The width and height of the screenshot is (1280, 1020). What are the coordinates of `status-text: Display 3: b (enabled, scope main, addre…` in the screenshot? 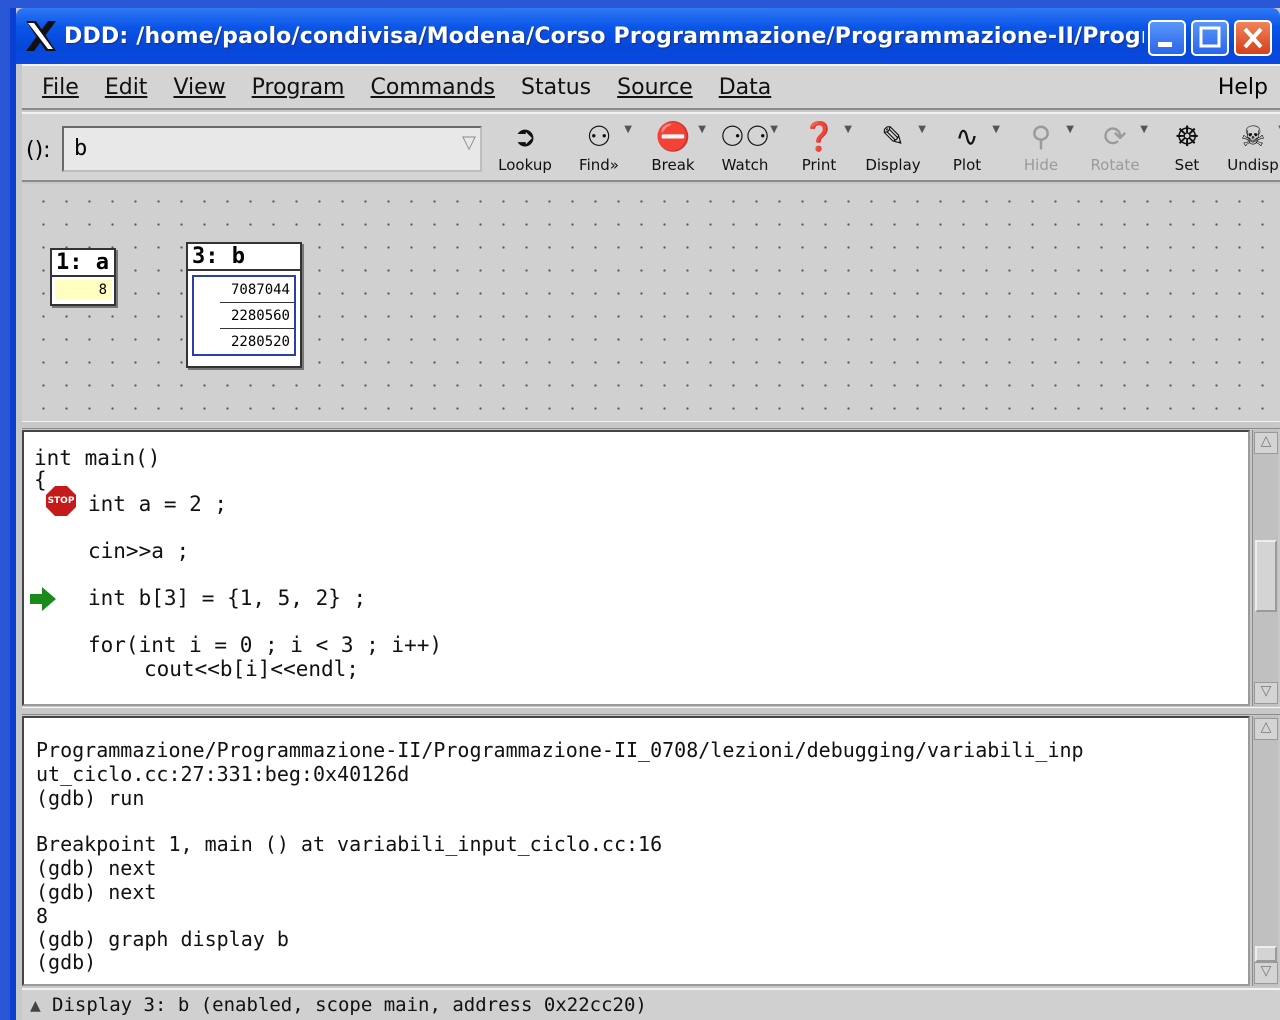 It's located at (349, 1005).